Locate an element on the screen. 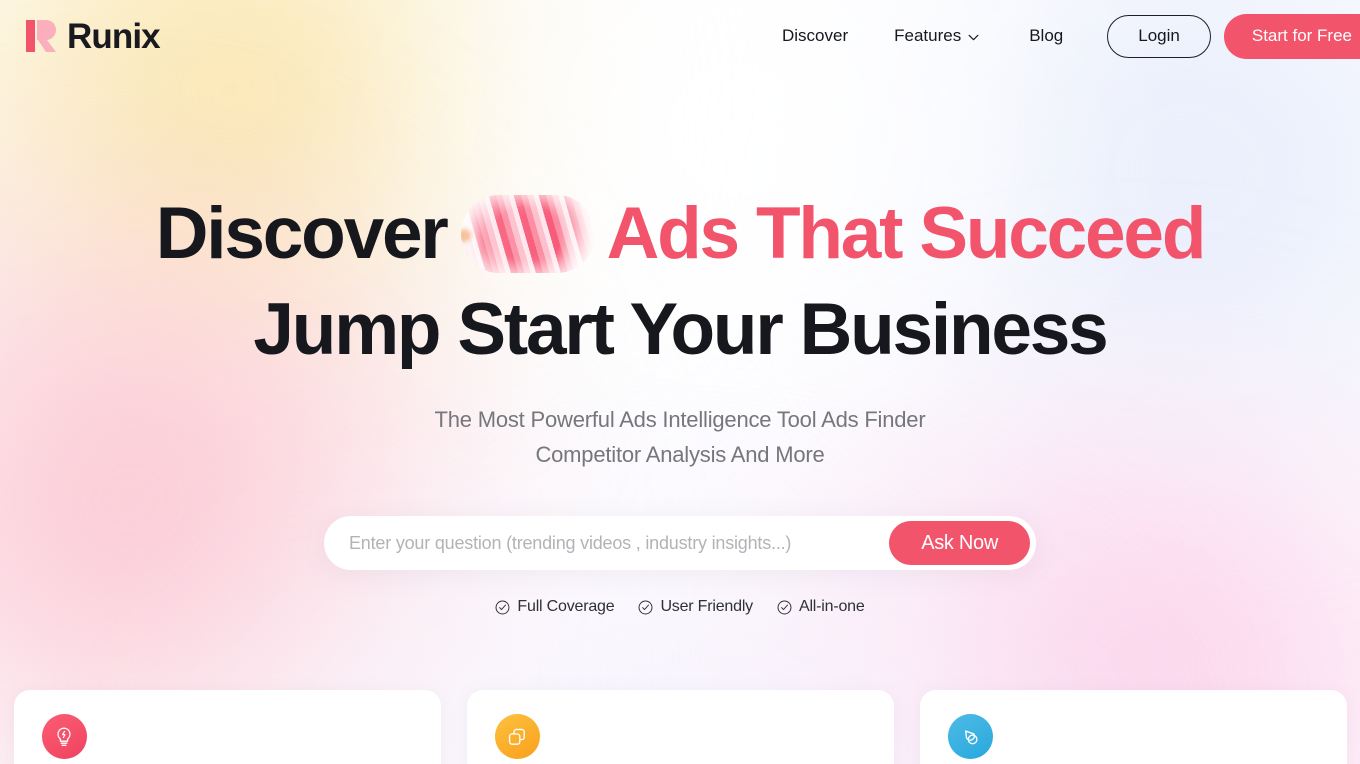 The image size is (1360, 764). nav-item-blog: Blog is located at coordinates (1046, 36).